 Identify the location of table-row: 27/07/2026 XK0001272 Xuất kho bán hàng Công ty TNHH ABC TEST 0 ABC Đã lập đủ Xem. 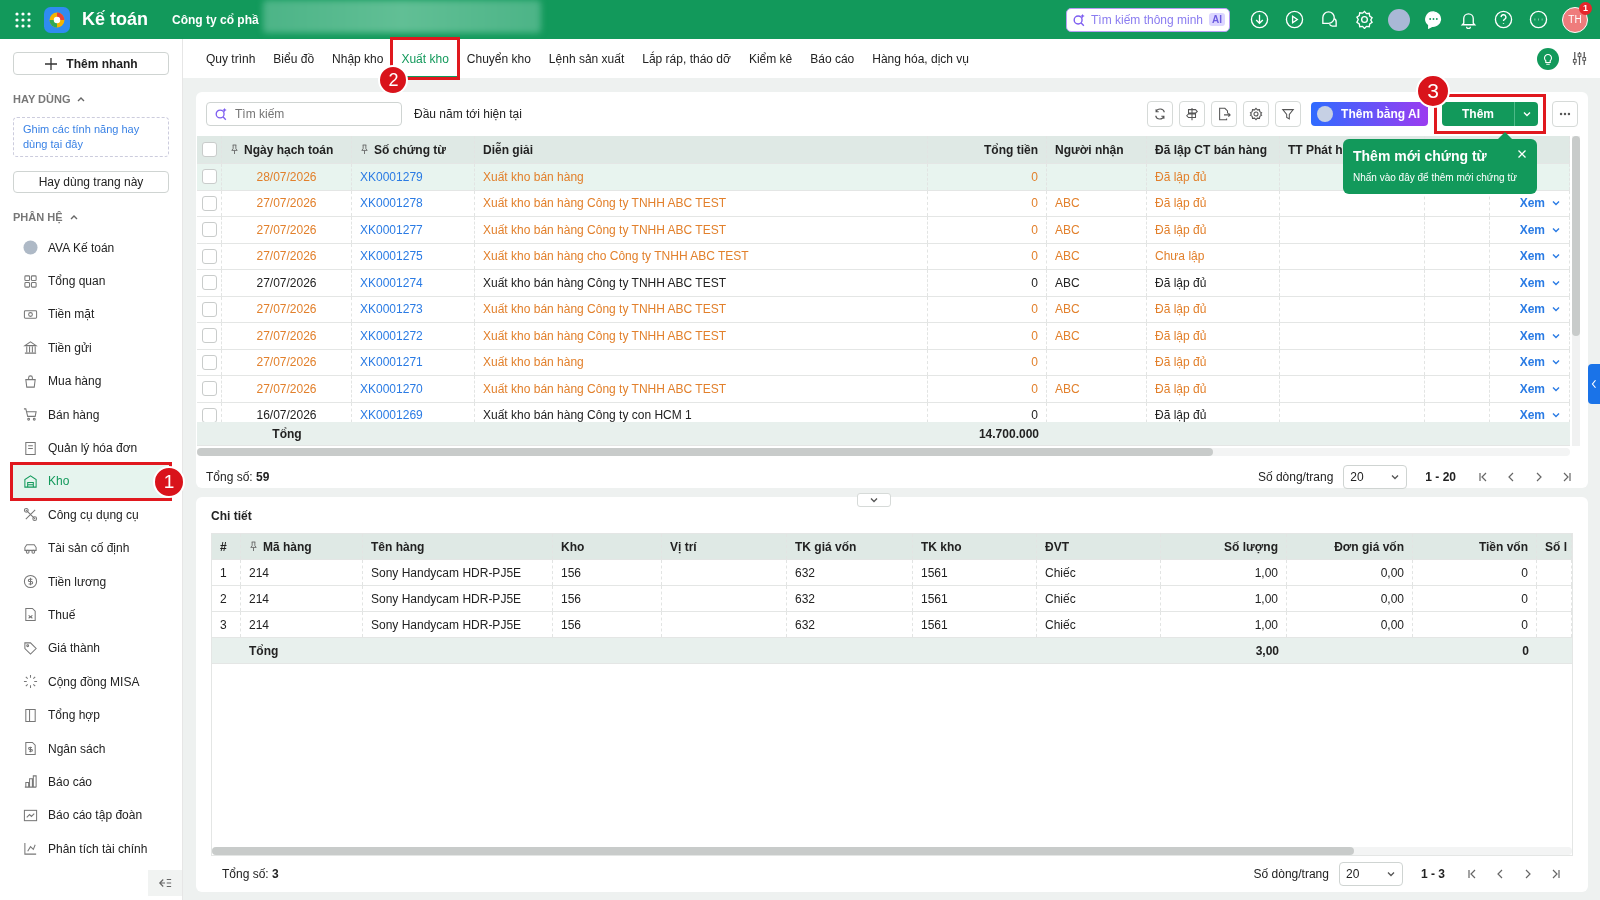
(883, 336).